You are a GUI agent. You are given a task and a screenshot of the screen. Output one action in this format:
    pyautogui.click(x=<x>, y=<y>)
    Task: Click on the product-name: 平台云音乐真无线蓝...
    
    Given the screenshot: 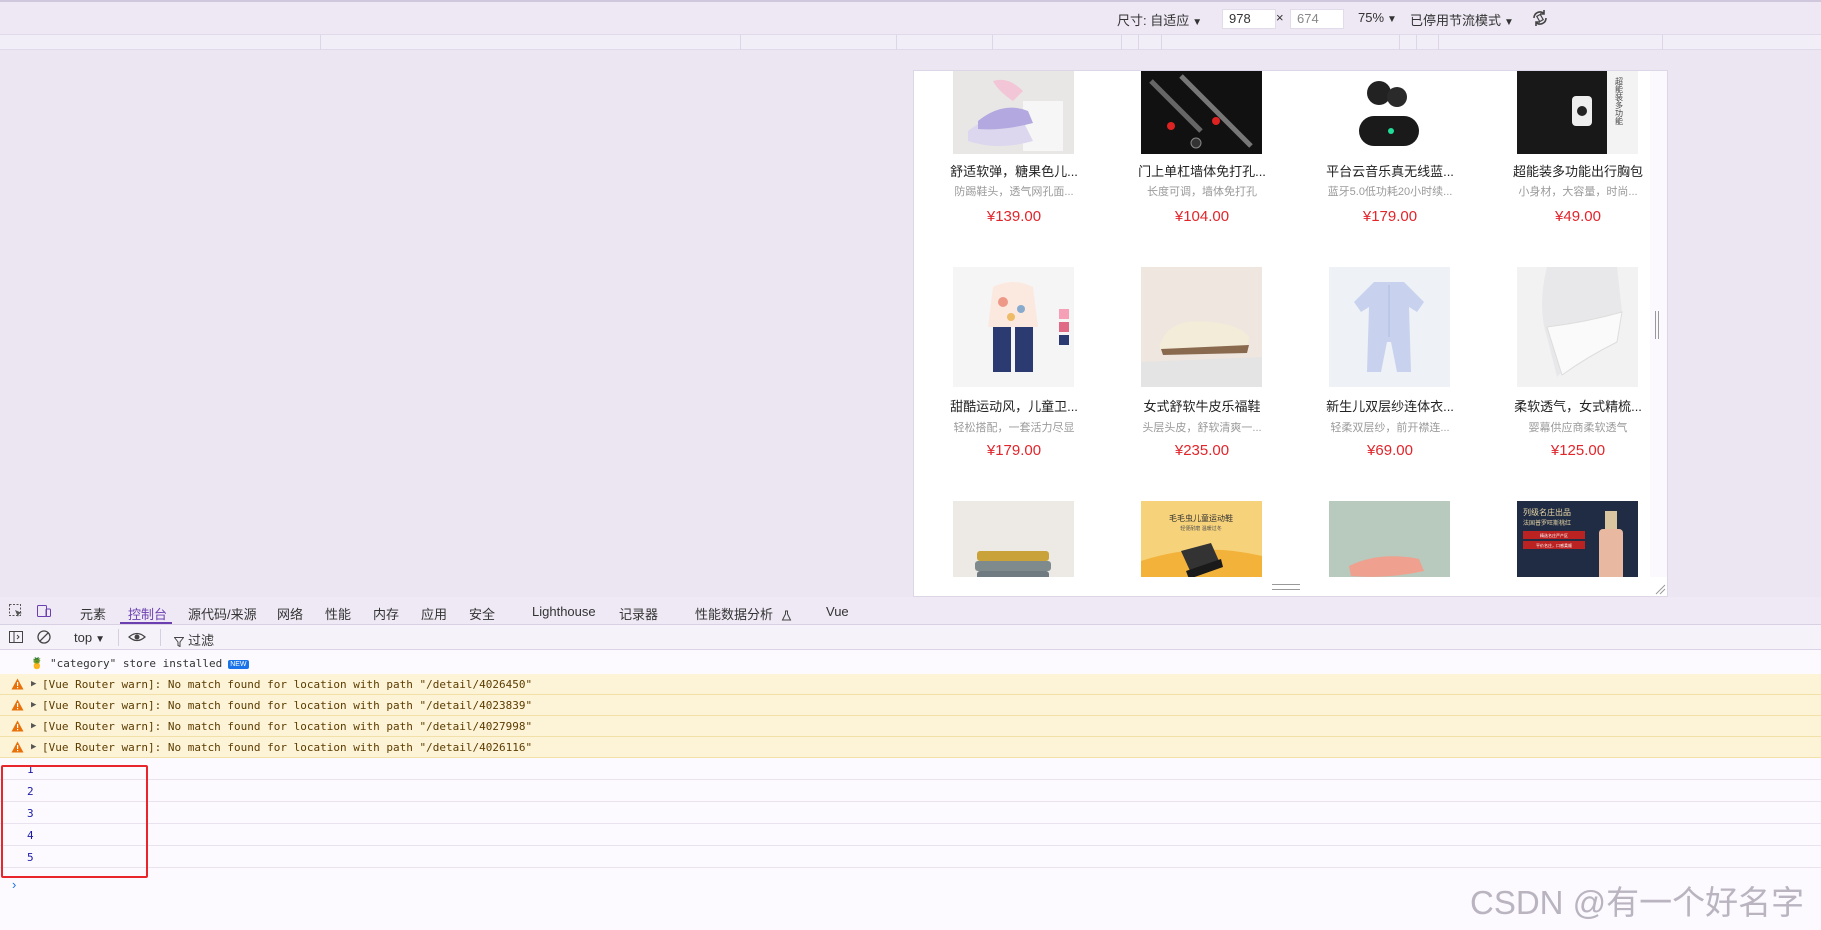 What is the action you would take?
    pyautogui.click(x=1390, y=170)
    